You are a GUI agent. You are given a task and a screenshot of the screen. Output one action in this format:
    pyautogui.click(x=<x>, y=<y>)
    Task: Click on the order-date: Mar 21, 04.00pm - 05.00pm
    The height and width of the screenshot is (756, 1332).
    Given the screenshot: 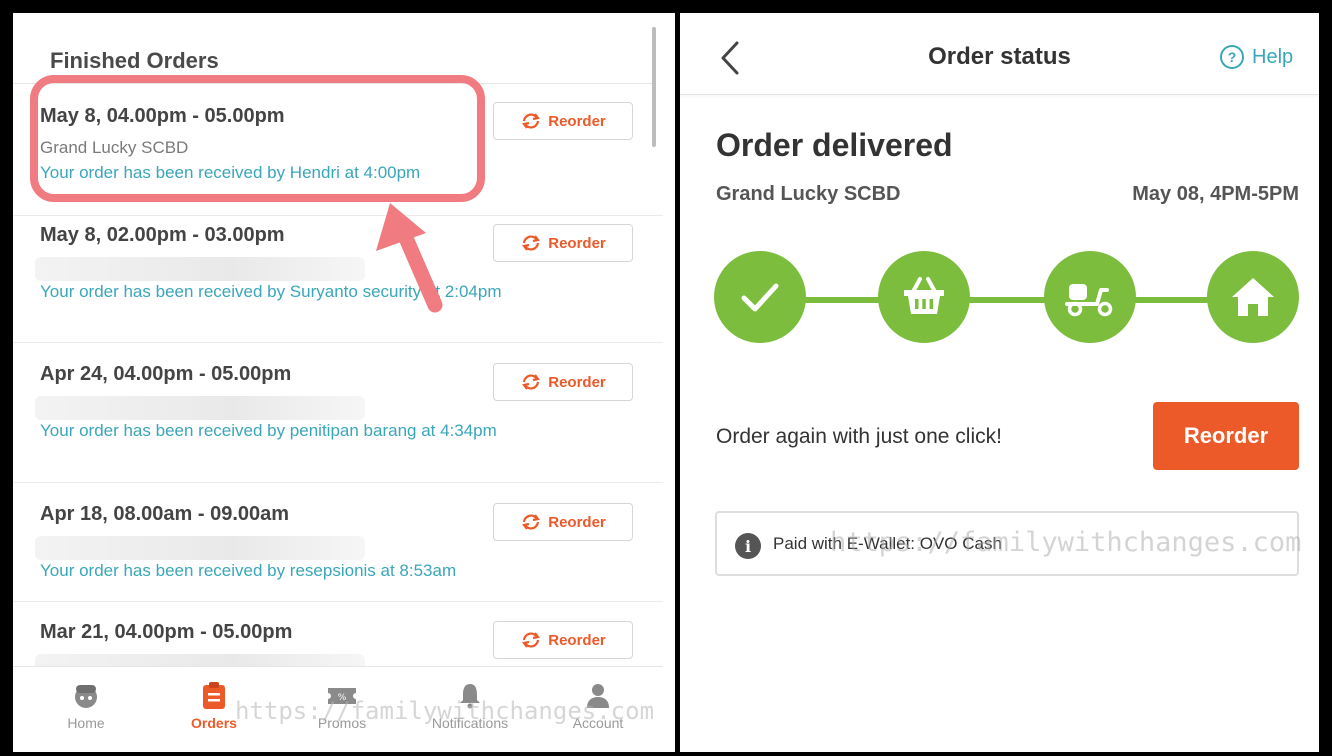 What is the action you would take?
    pyautogui.click(x=166, y=632)
    